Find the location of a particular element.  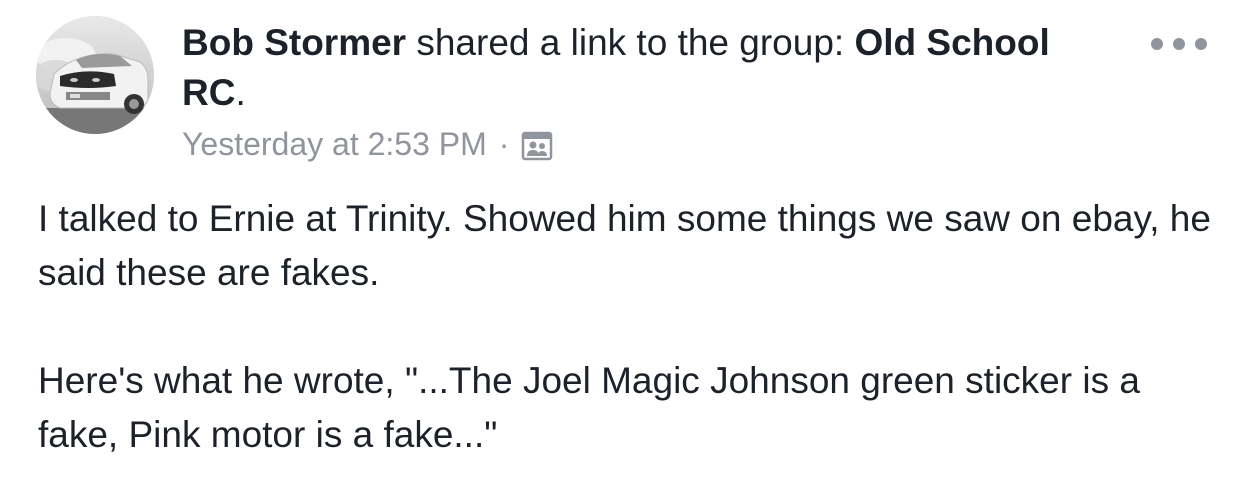

group-members-icon is located at coordinates (537, 146).